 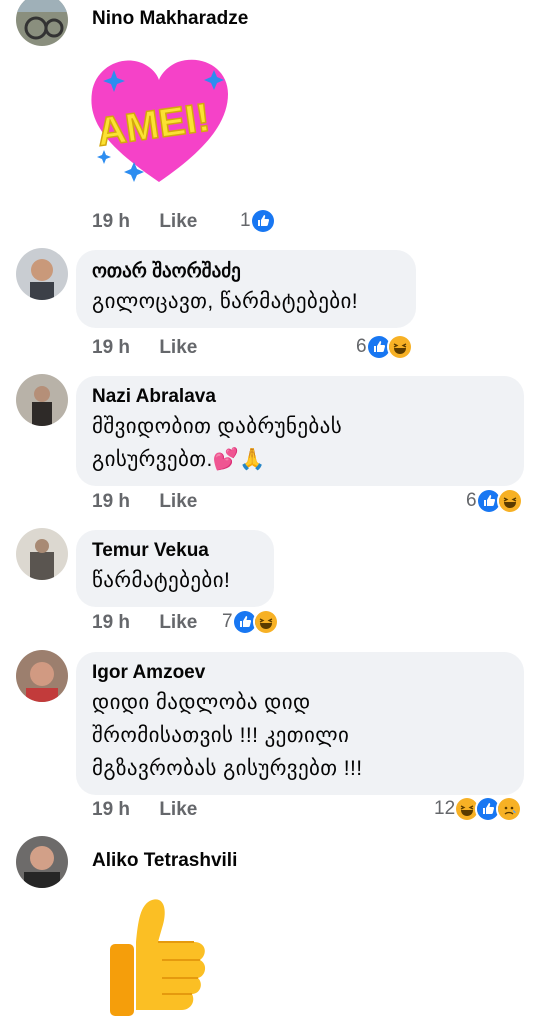 What do you see at coordinates (175, 551) in the screenshot?
I see `comment-author: Temur Vekua` at bounding box center [175, 551].